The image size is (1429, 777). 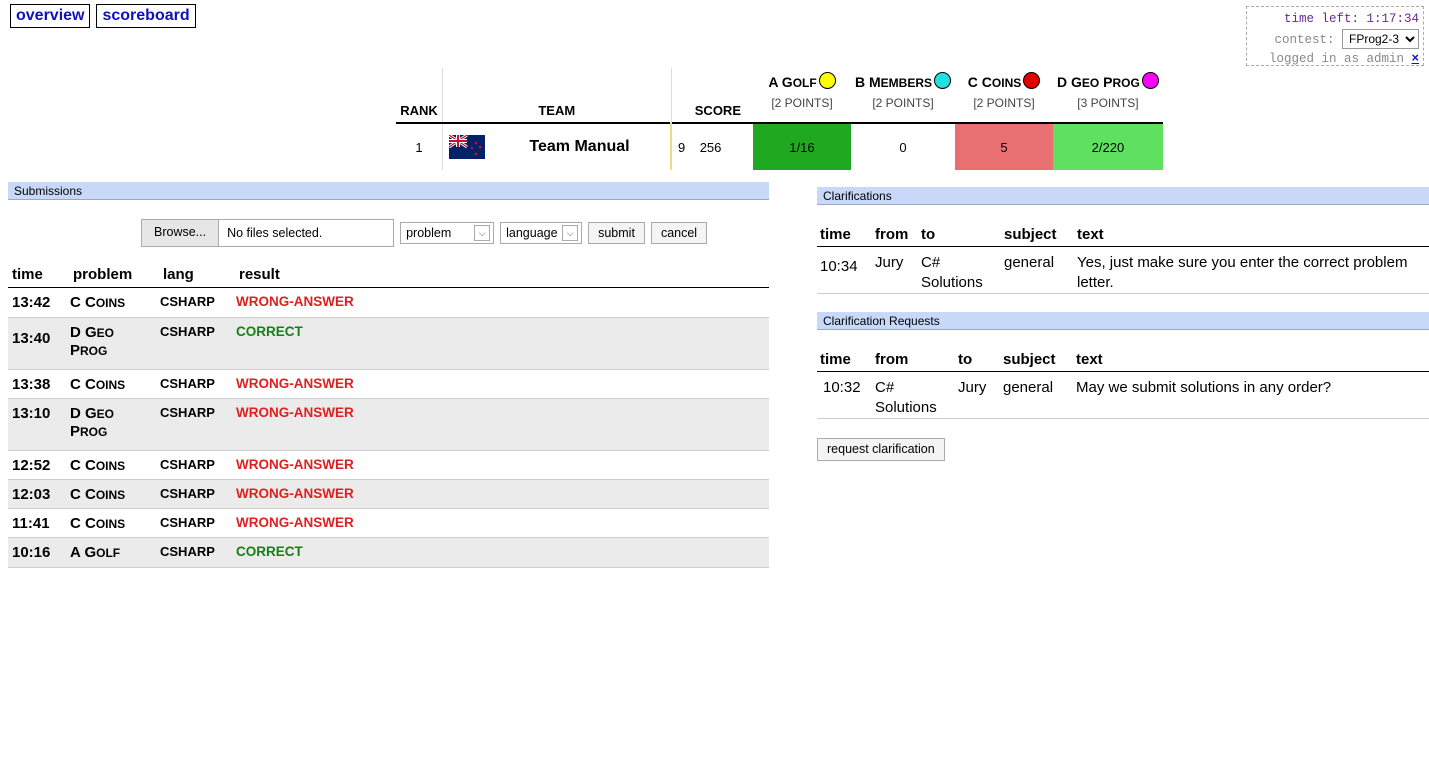 What do you see at coordinates (1108, 146) in the screenshot?
I see `score-cell-d: 2/220` at bounding box center [1108, 146].